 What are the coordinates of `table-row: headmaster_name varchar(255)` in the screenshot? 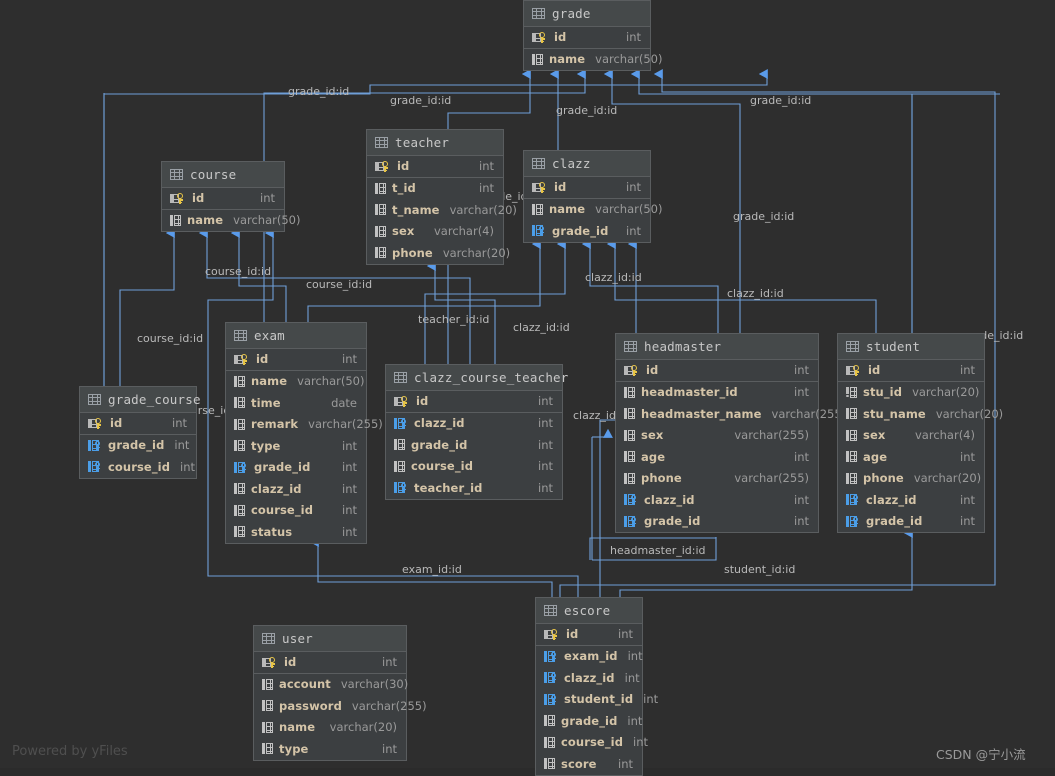 It's located at (731, 414).